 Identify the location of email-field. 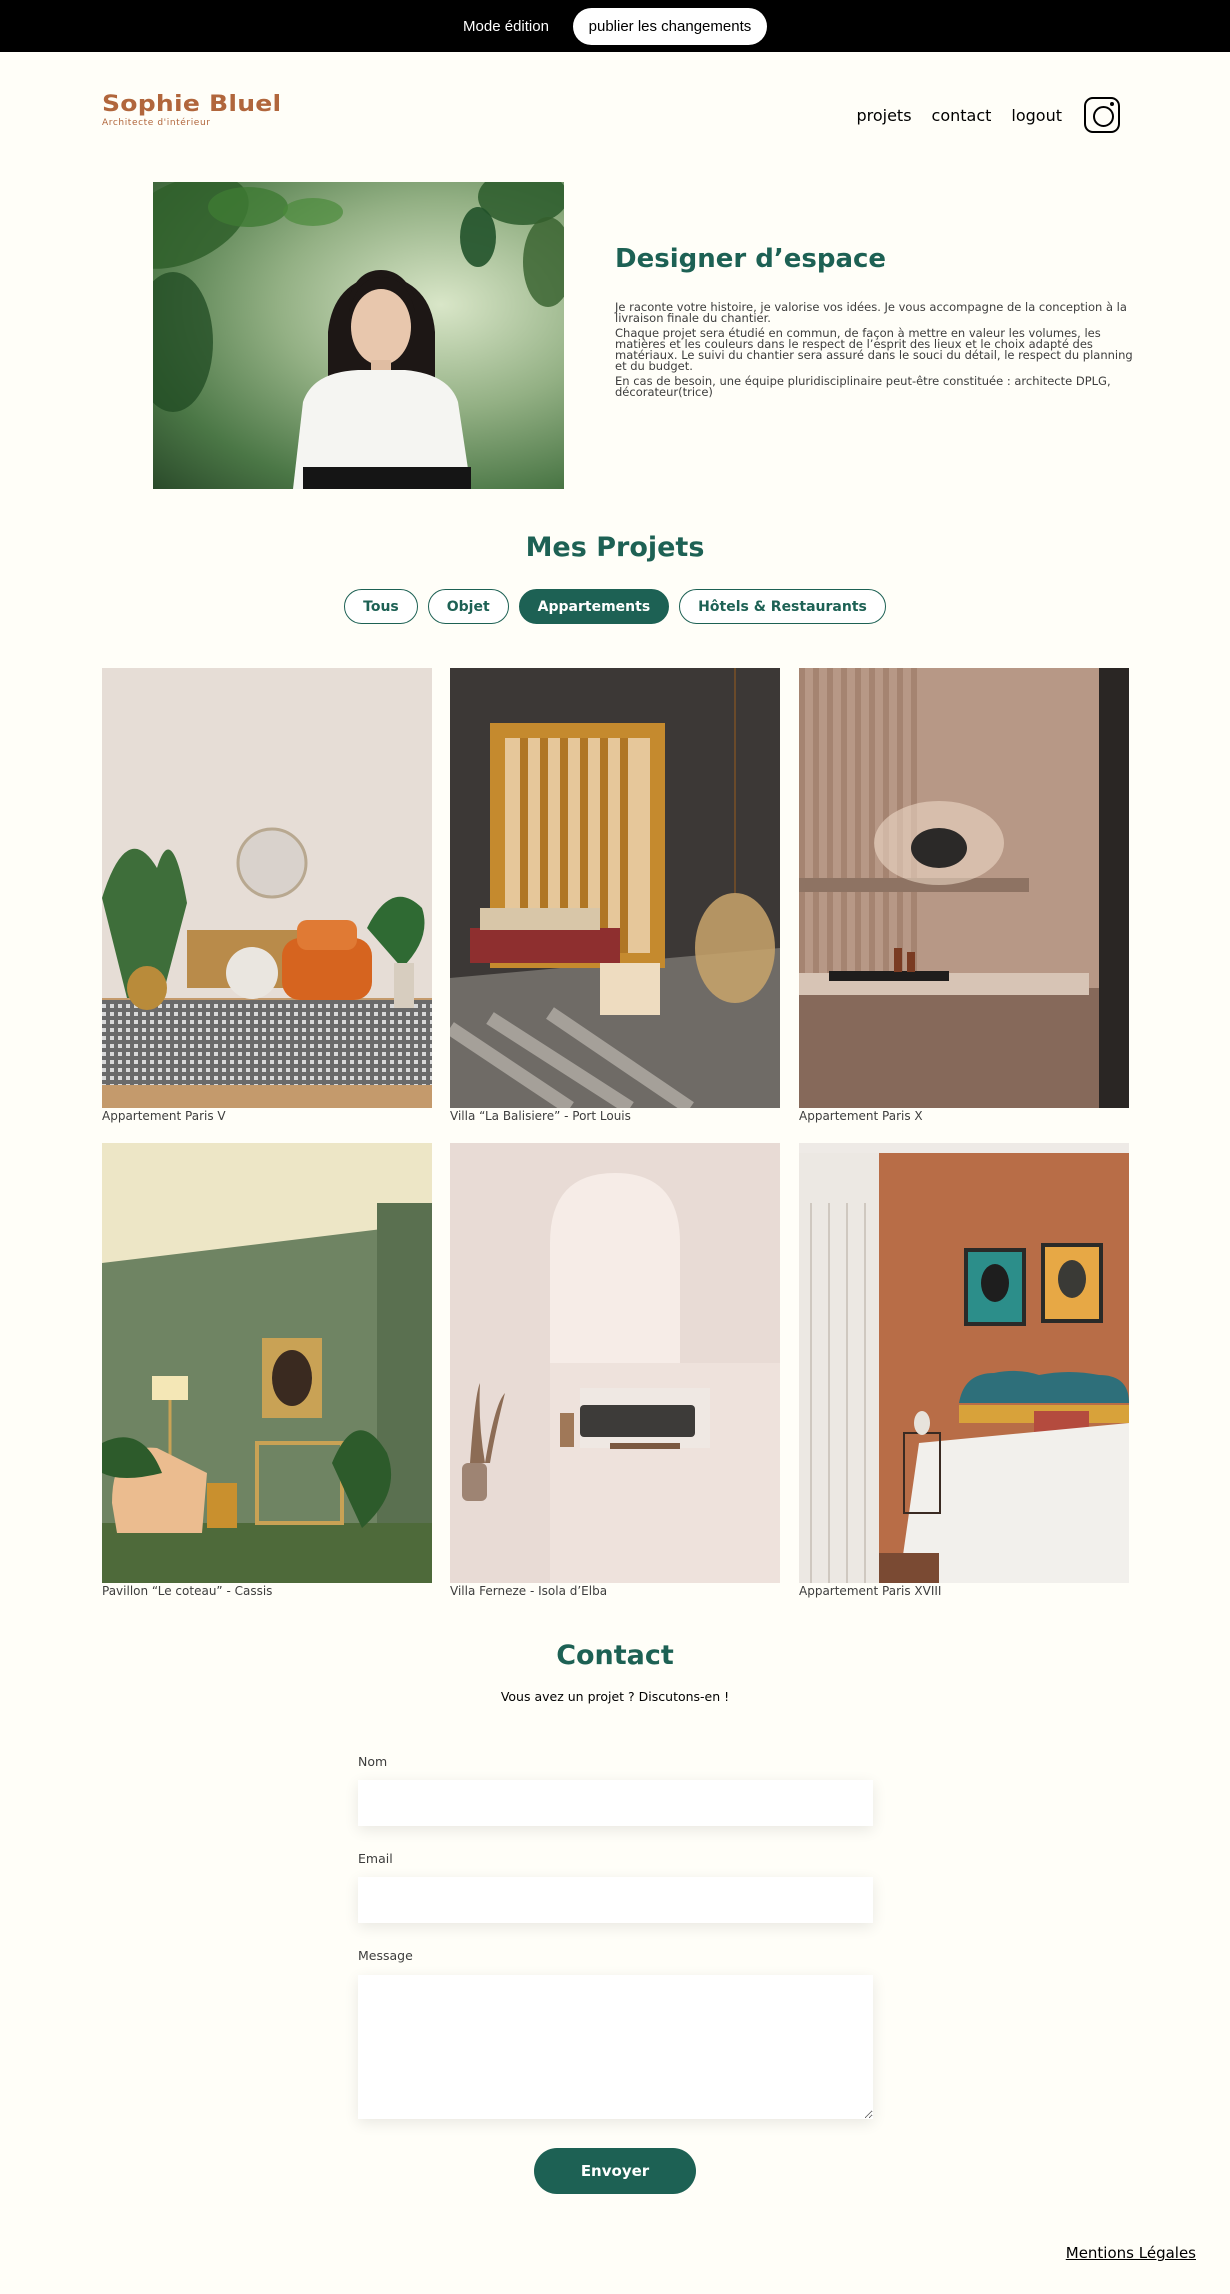
(615, 1900).